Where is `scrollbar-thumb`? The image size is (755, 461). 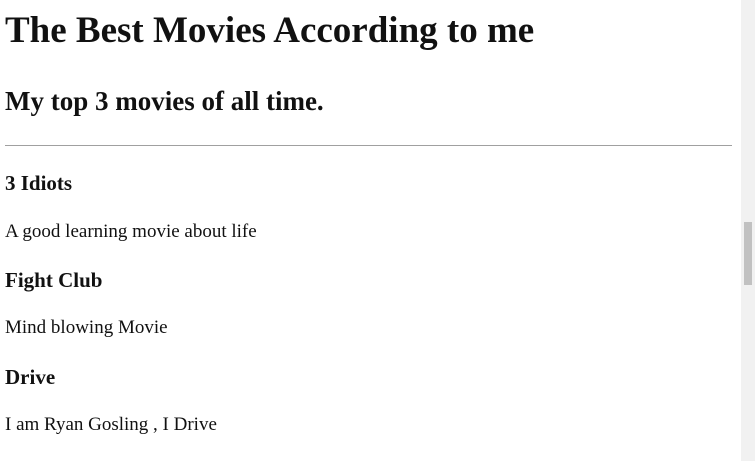
scrollbar-thumb is located at coordinates (748, 253).